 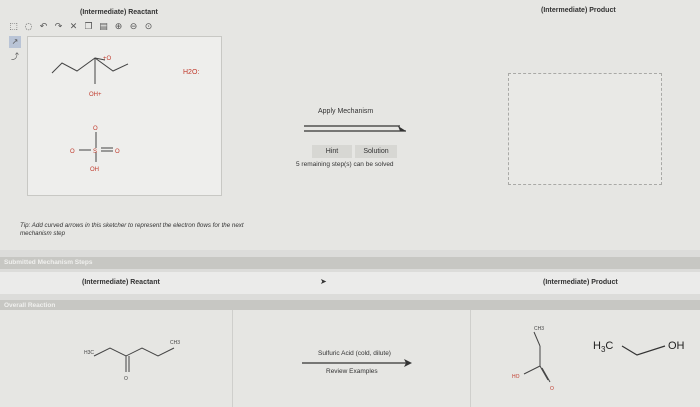 What do you see at coordinates (90, 65) in the screenshot?
I see `carbon-chain` at bounding box center [90, 65].